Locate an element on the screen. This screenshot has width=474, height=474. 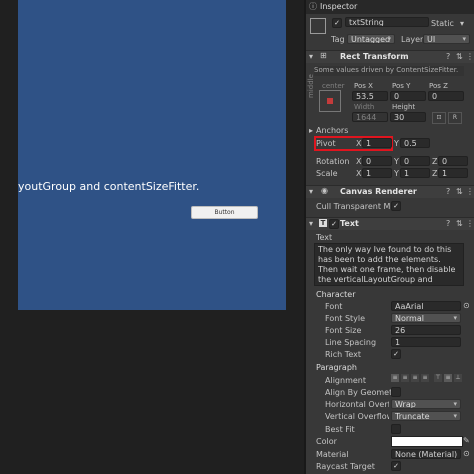
align-top-icon: ⊤ is located at coordinates (438, 378).